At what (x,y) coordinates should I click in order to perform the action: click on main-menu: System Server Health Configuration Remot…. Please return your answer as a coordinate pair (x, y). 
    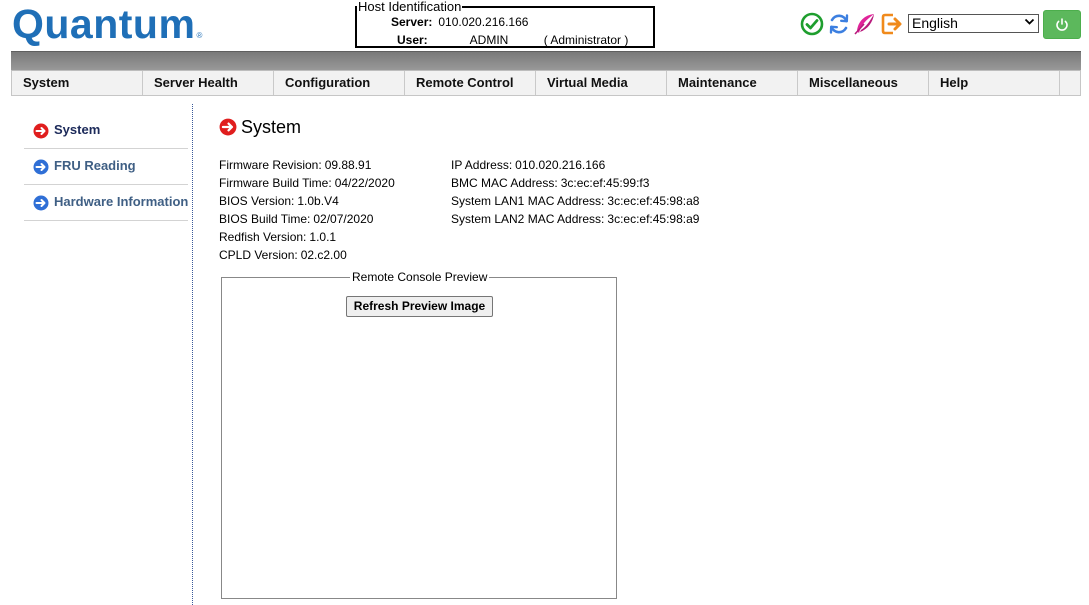
    Looking at the image, I should click on (546, 83).